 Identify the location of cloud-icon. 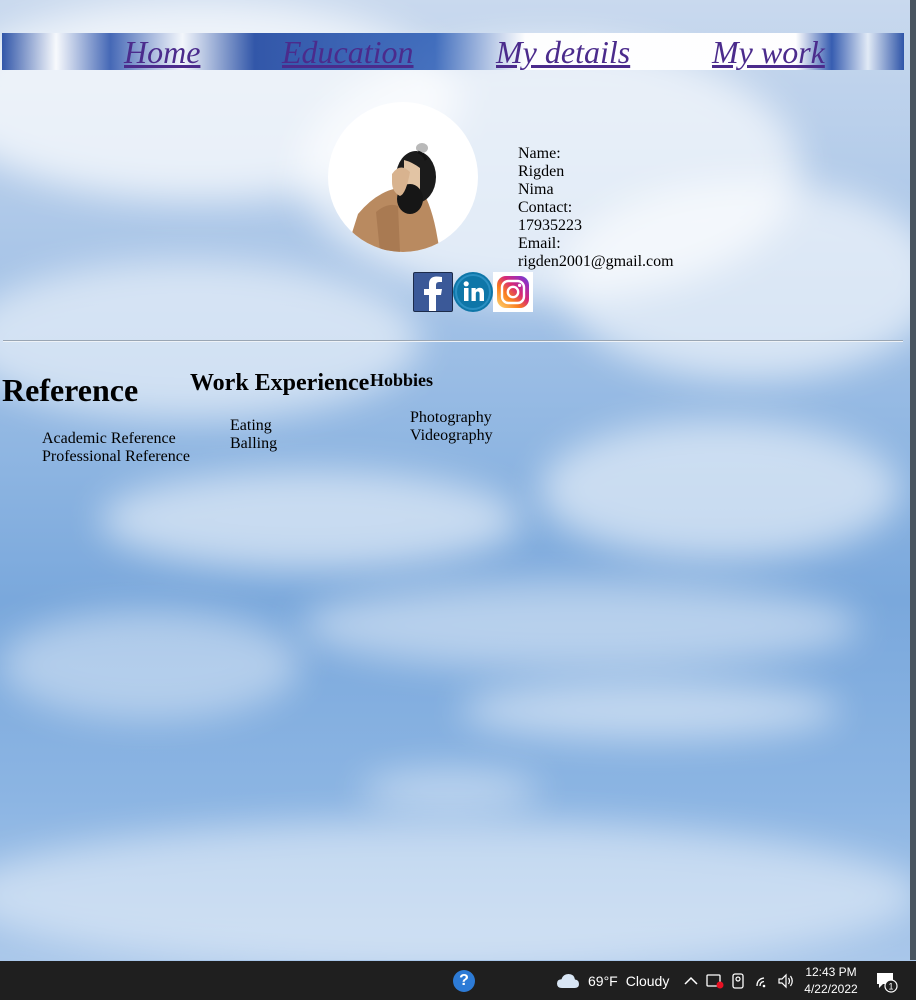
(568, 980).